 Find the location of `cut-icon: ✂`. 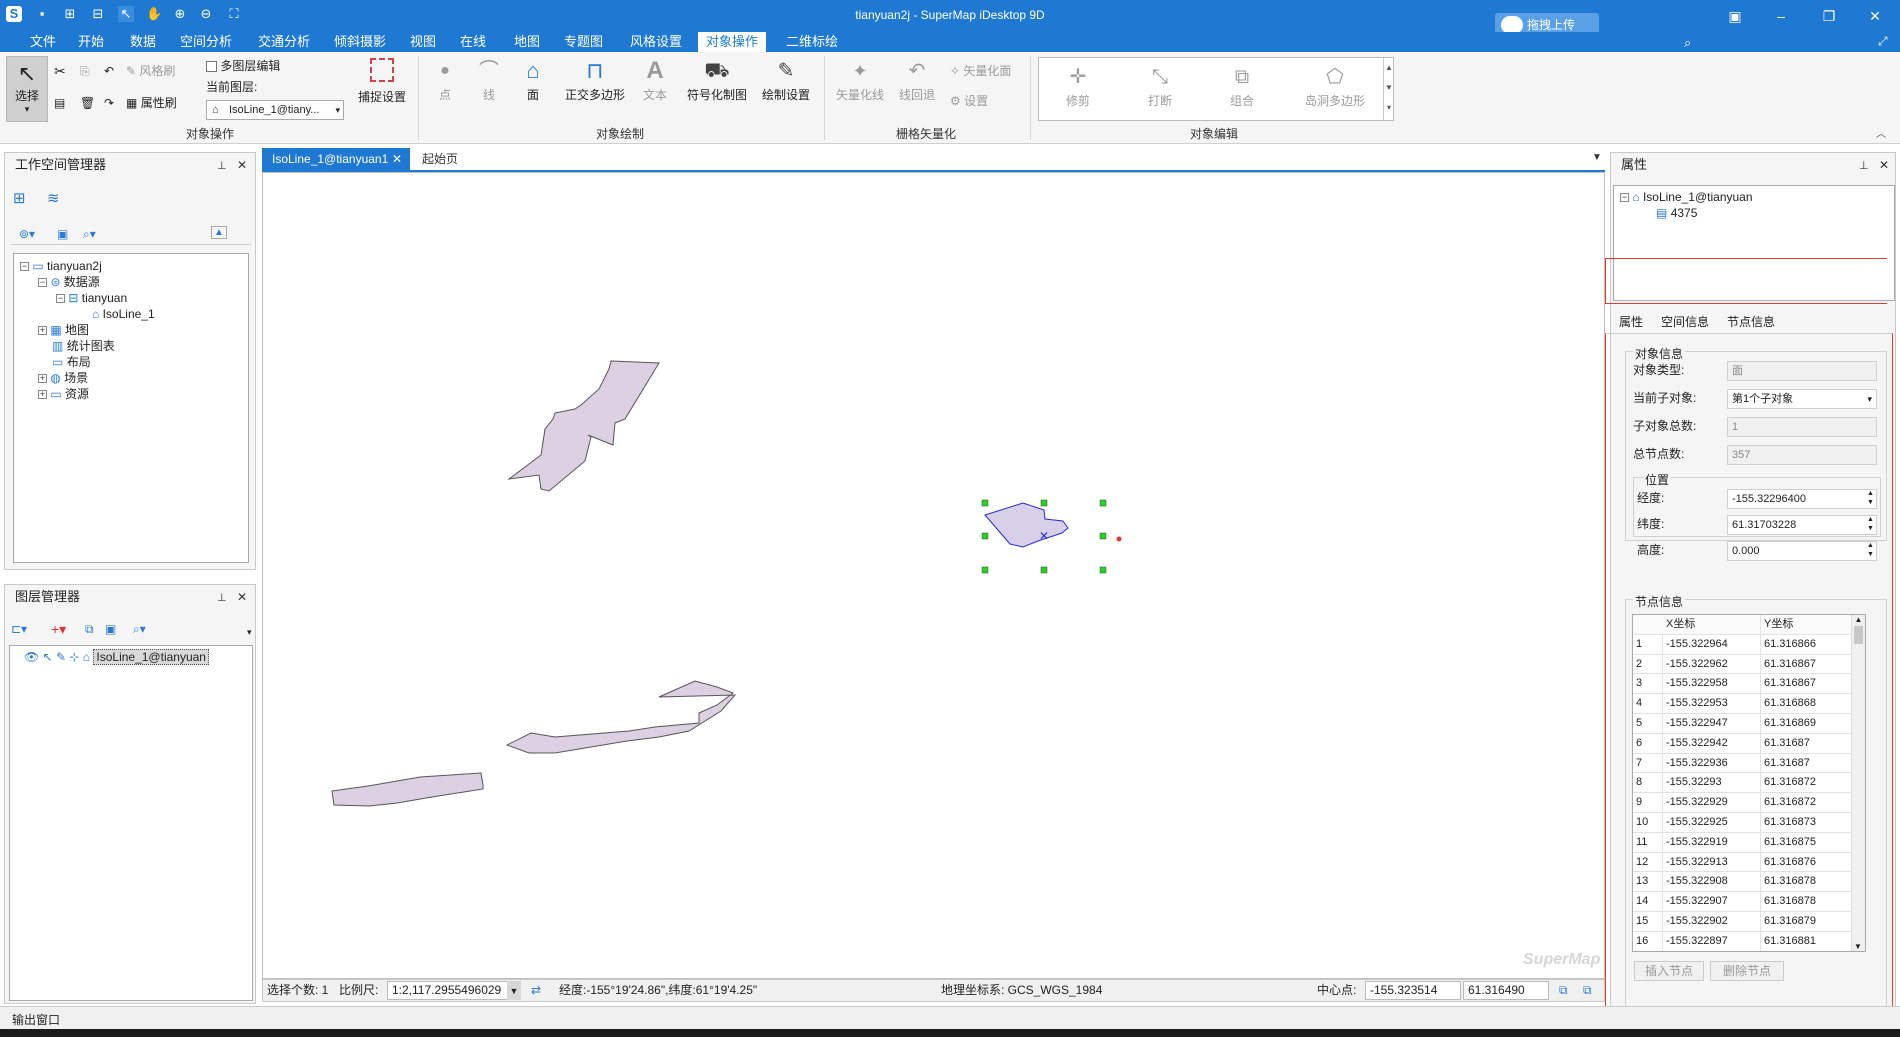

cut-icon: ✂ is located at coordinates (60, 71).